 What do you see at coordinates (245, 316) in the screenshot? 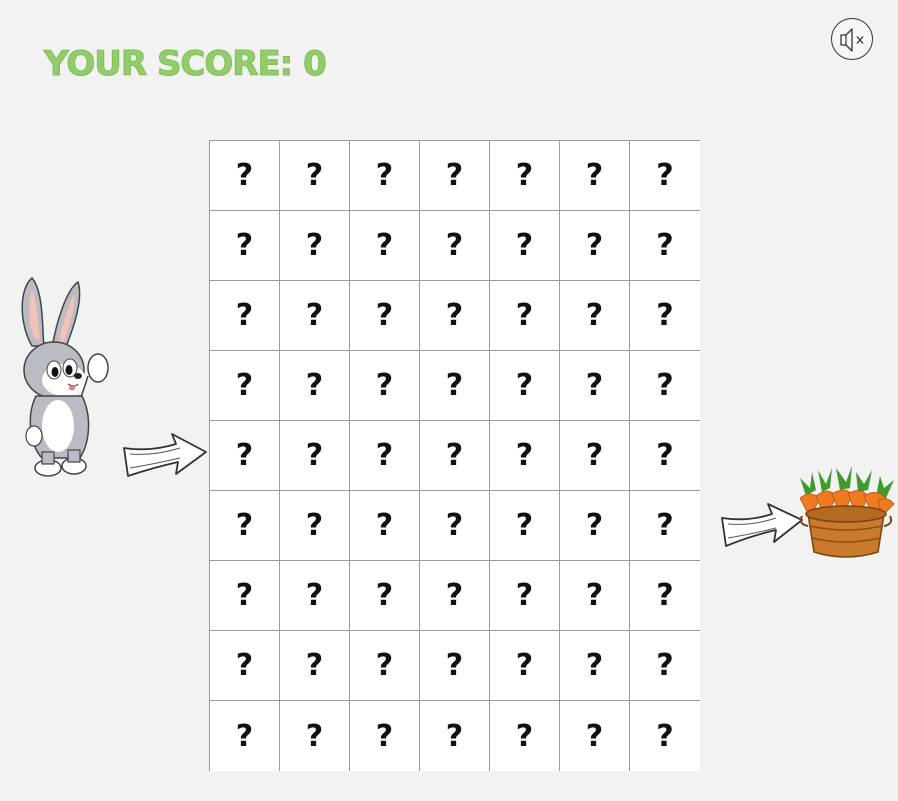
I see `board-cell-r3-c1: ?` at bounding box center [245, 316].